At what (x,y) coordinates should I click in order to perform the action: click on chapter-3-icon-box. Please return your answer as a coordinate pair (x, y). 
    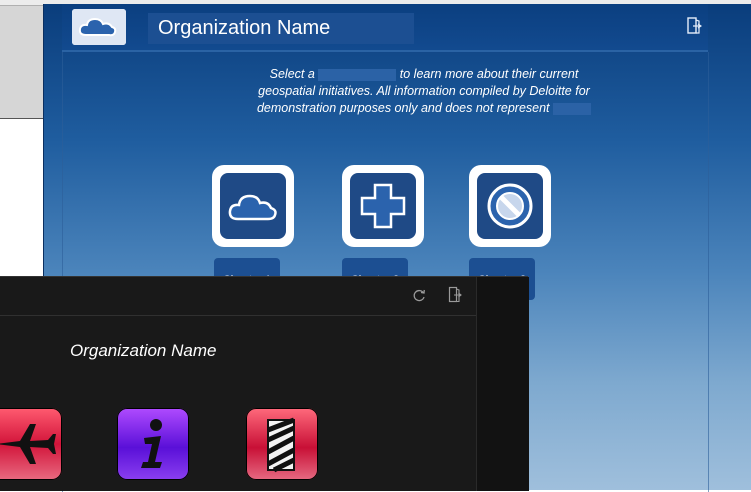
    Looking at the image, I should click on (510, 206).